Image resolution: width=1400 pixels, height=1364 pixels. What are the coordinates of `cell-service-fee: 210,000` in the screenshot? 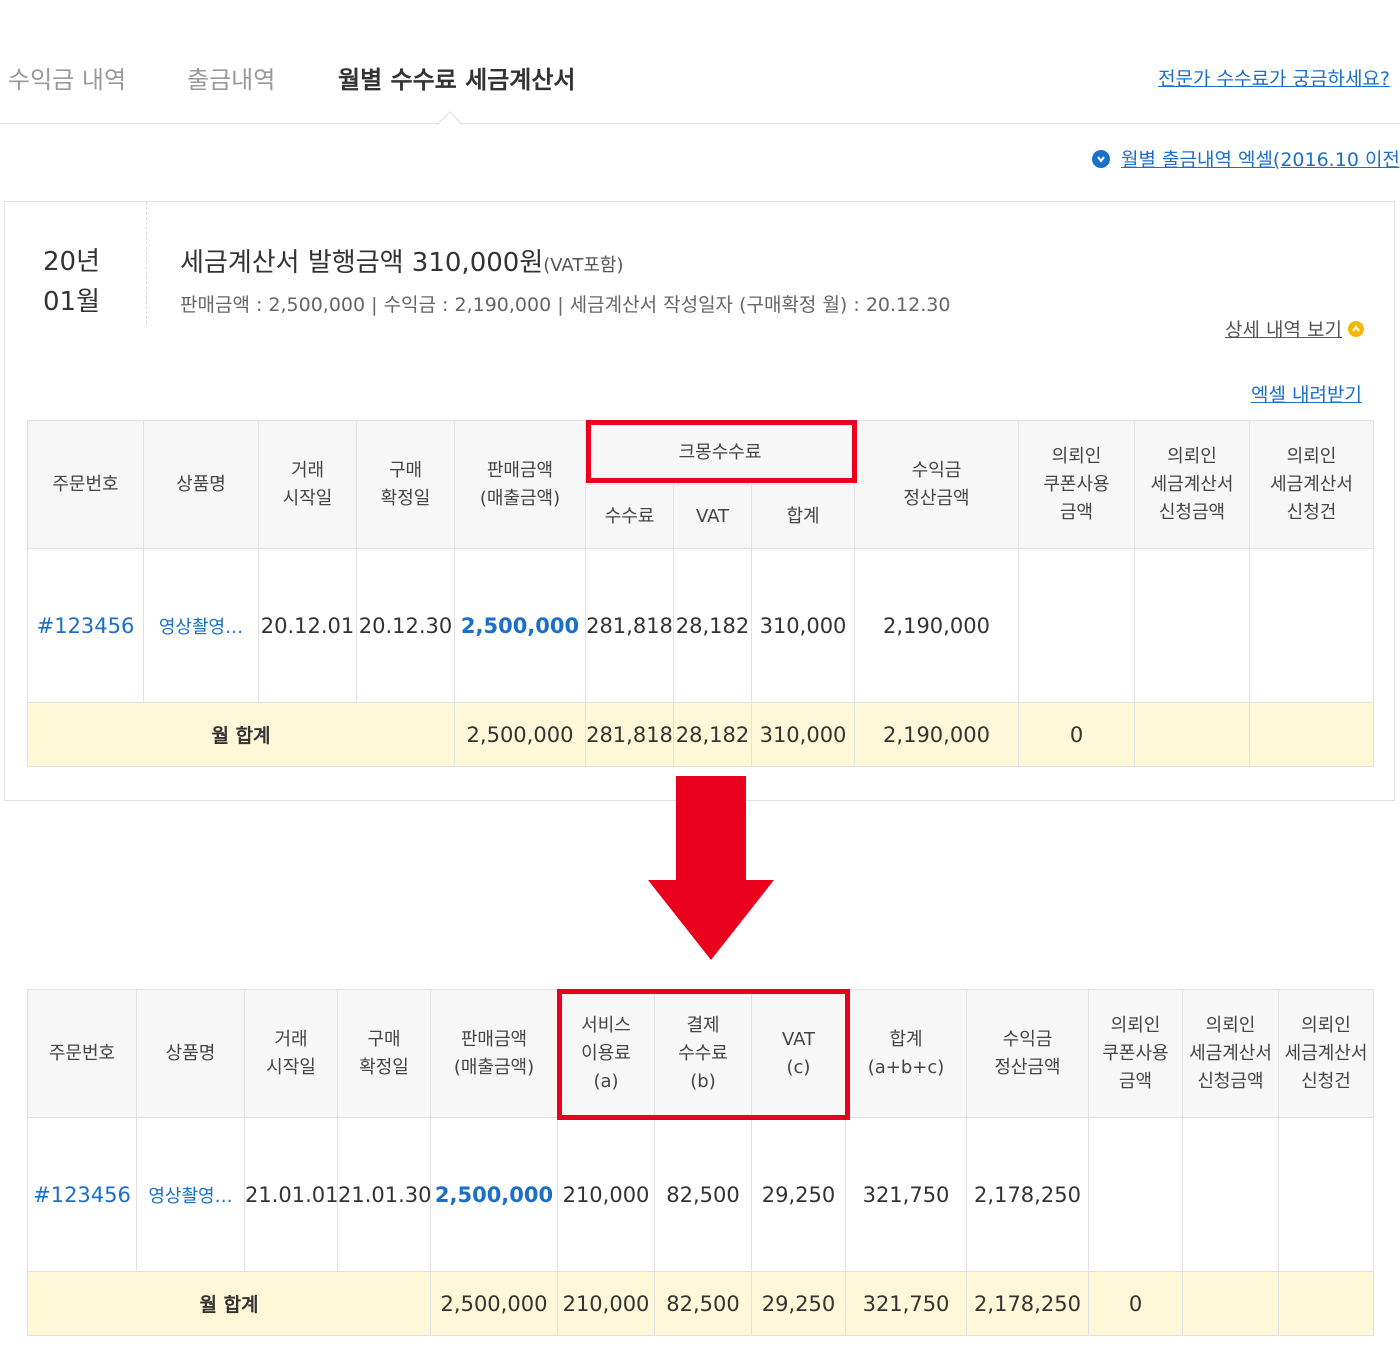 It's located at (606, 1194).